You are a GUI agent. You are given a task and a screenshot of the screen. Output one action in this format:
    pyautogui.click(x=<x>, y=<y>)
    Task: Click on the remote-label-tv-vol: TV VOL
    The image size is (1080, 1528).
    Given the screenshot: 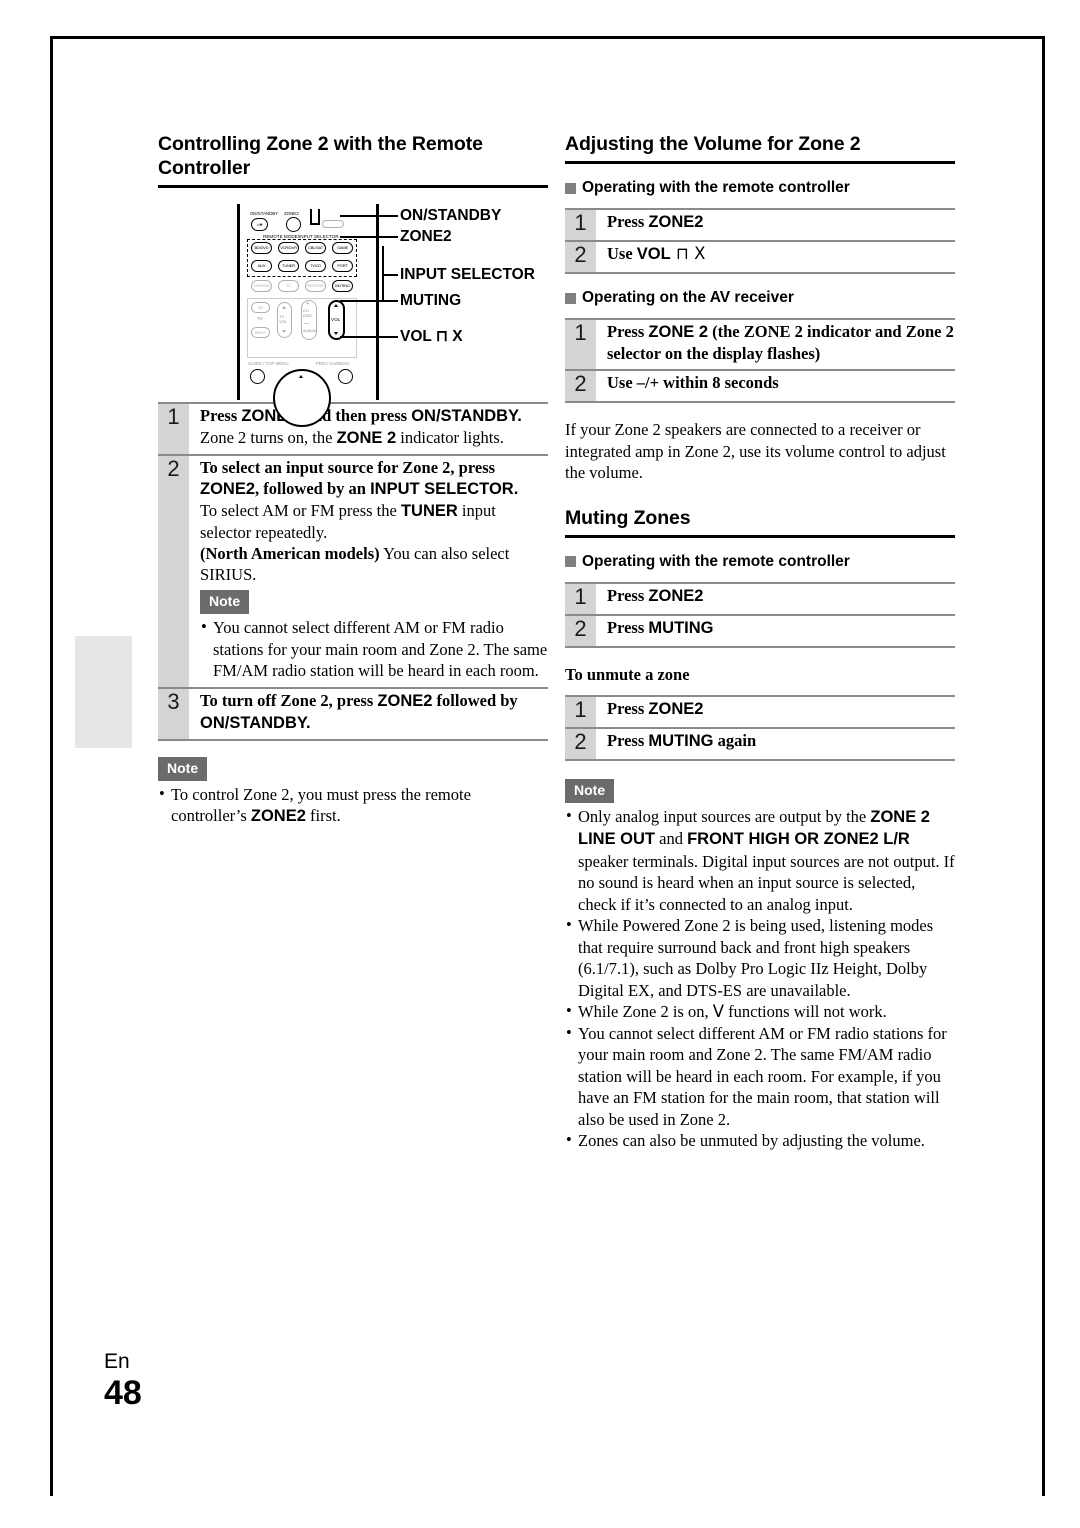 What is the action you would take?
    pyautogui.click(x=283, y=319)
    